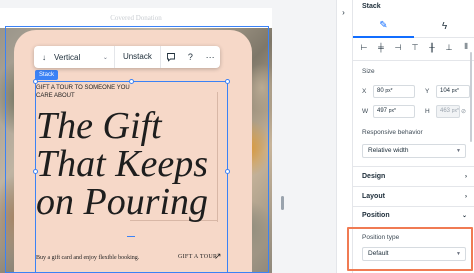  I want to click on x-field: 80 px*, so click(394, 91).